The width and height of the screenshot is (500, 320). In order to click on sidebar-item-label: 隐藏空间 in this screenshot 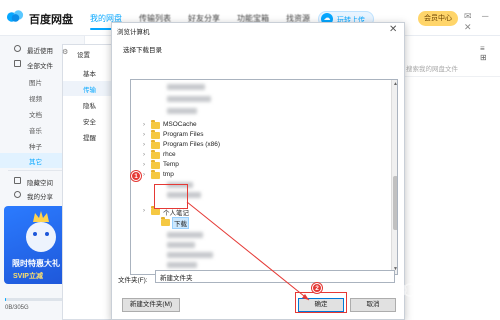, I will do `click(40, 183)`.